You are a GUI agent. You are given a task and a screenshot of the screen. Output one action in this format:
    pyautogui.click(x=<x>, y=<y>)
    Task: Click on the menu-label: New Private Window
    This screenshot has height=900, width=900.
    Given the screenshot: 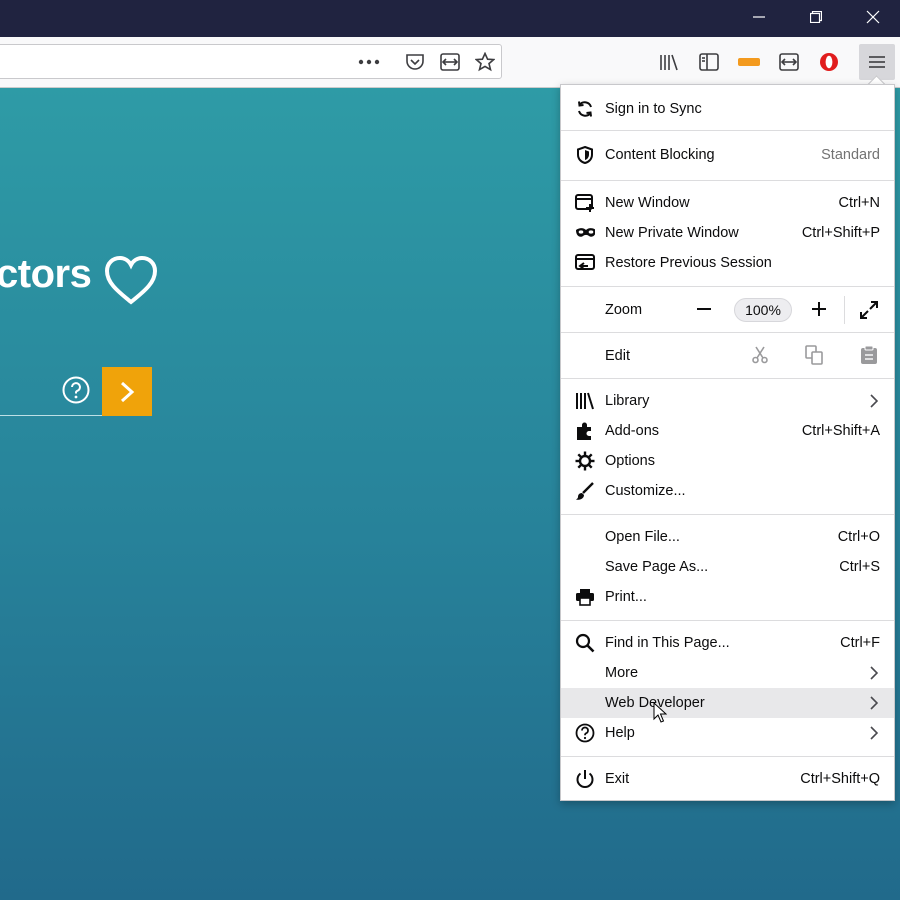 What is the action you would take?
    pyautogui.click(x=672, y=233)
    